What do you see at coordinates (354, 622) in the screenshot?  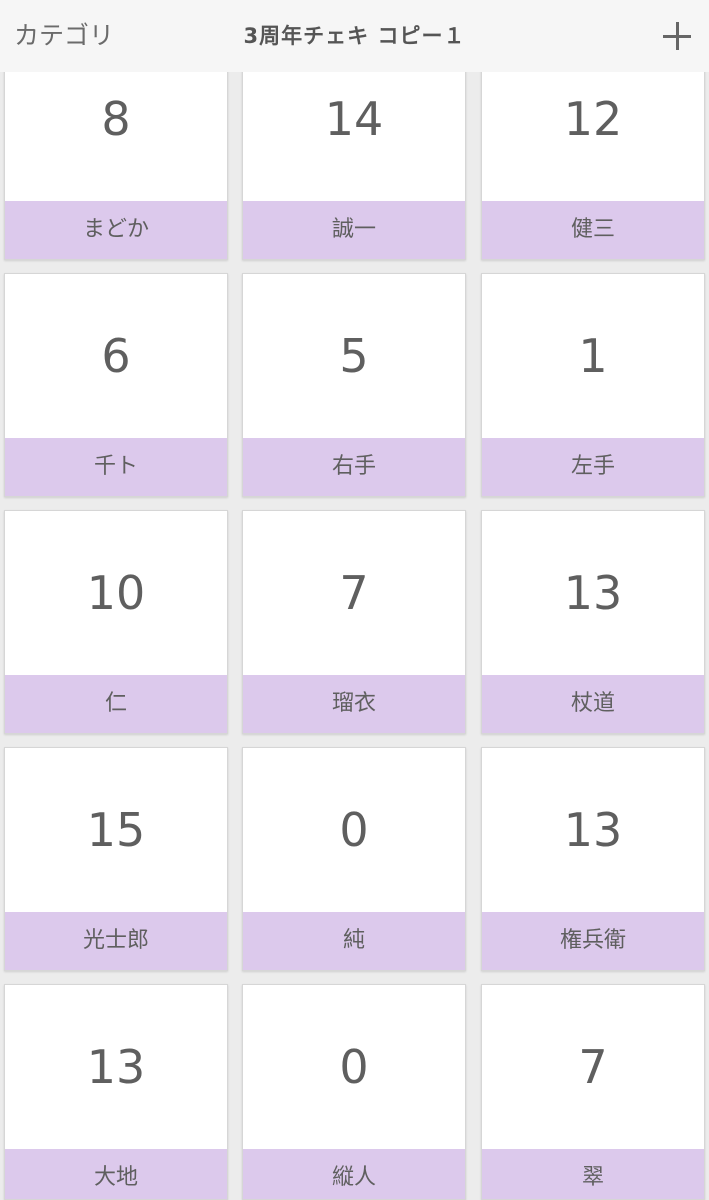 I see `card-item: 7 瑠衣` at bounding box center [354, 622].